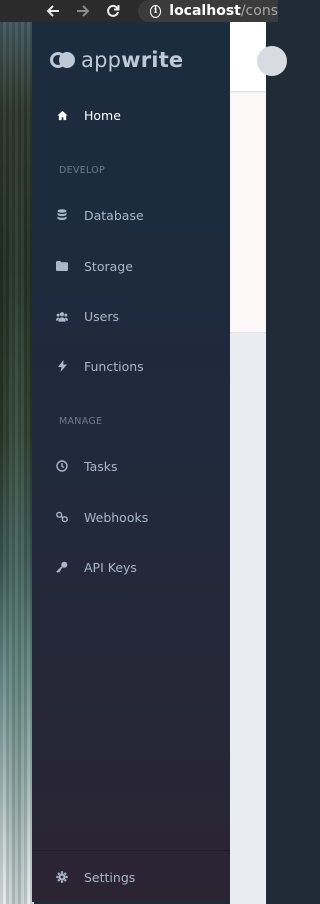 The width and height of the screenshot is (320, 904). What do you see at coordinates (272, 61) in the screenshot?
I see `avatar` at bounding box center [272, 61].